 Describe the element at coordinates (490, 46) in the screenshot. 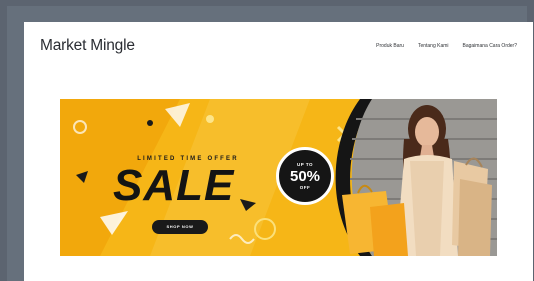

I see `nav-link-how-to-order: Bagaimana Cara Order?` at that location.